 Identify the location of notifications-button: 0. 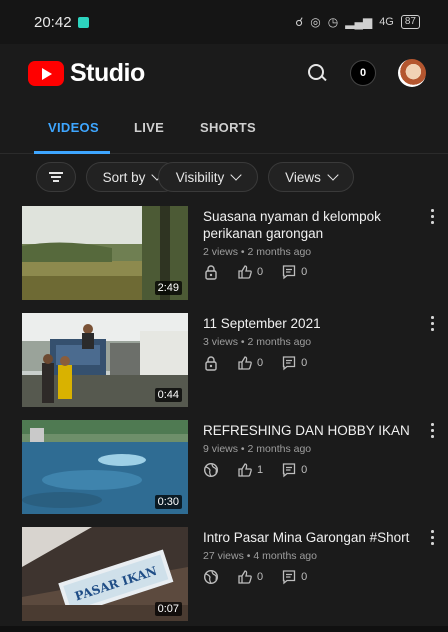
(363, 73).